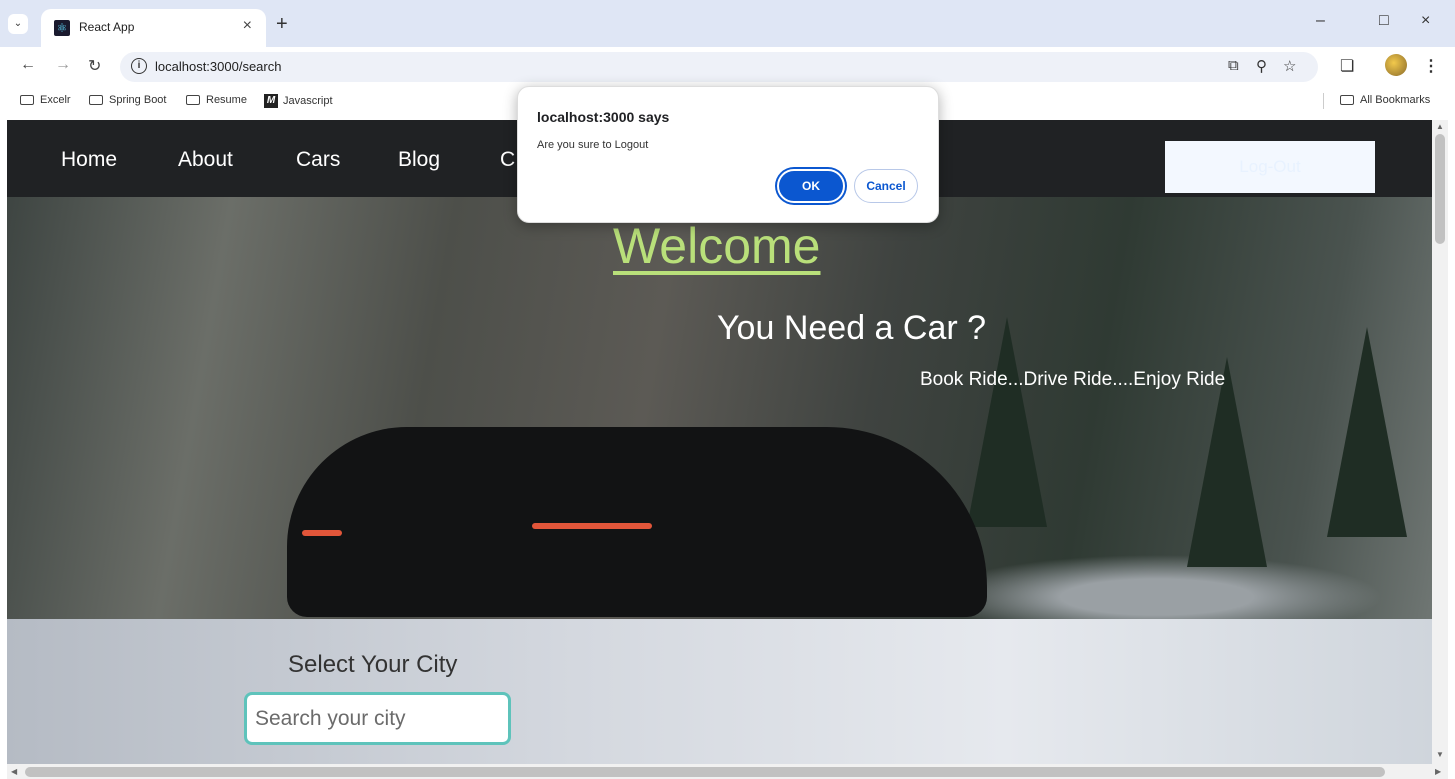  What do you see at coordinates (717, 246) in the screenshot?
I see `welcome-heading: Welcome` at bounding box center [717, 246].